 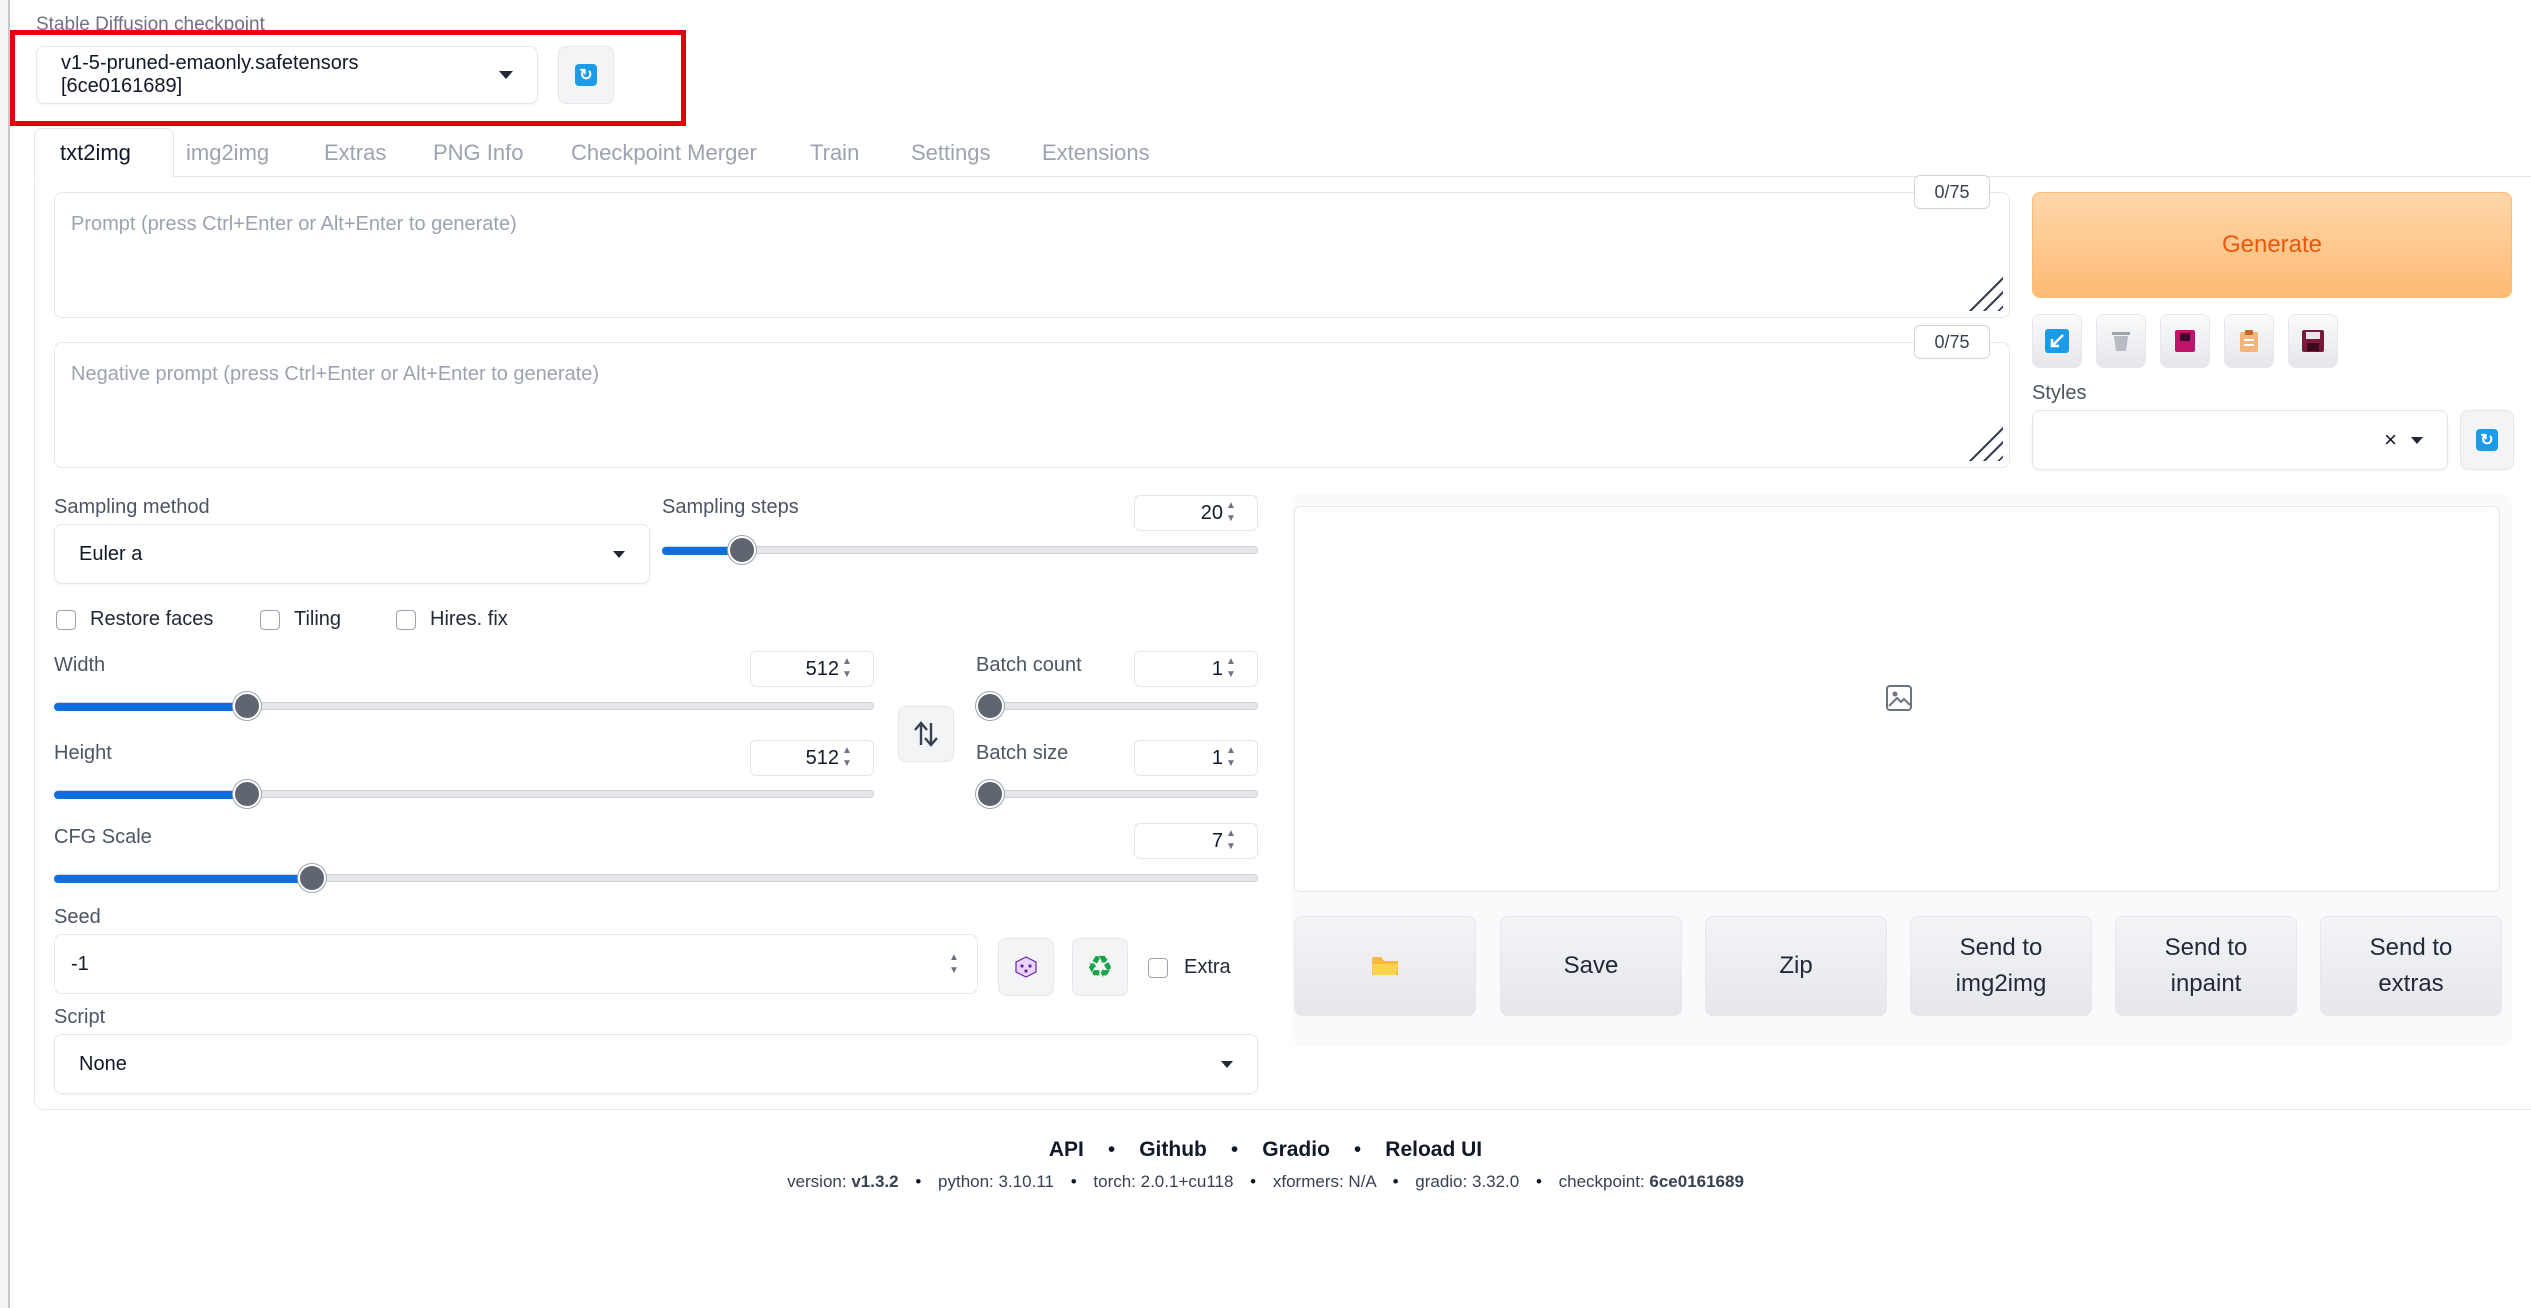 I want to click on show-extra-networks-button, so click(x=2185, y=341).